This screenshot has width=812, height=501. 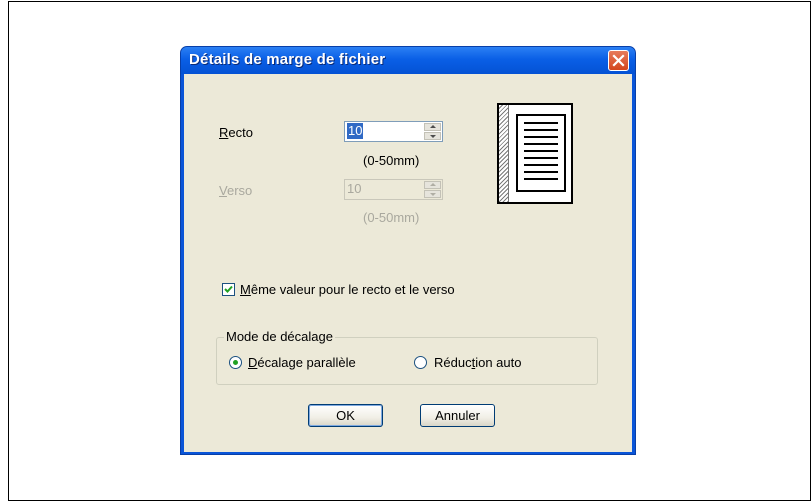 I want to click on same-value-checkbox, so click(x=228, y=289).